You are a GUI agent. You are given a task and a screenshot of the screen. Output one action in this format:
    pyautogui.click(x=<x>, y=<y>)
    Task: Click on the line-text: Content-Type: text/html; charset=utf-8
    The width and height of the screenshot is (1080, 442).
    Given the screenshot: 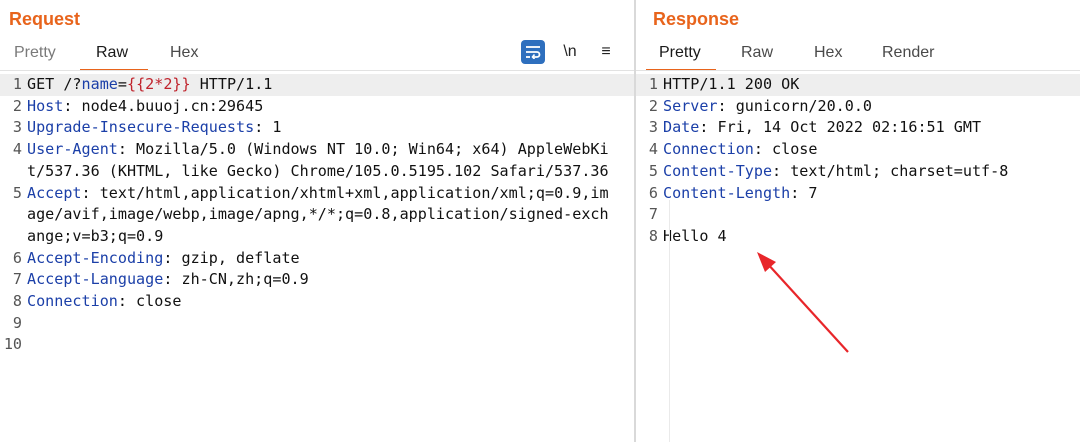 What is the action you would take?
    pyautogui.click(x=869, y=172)
    